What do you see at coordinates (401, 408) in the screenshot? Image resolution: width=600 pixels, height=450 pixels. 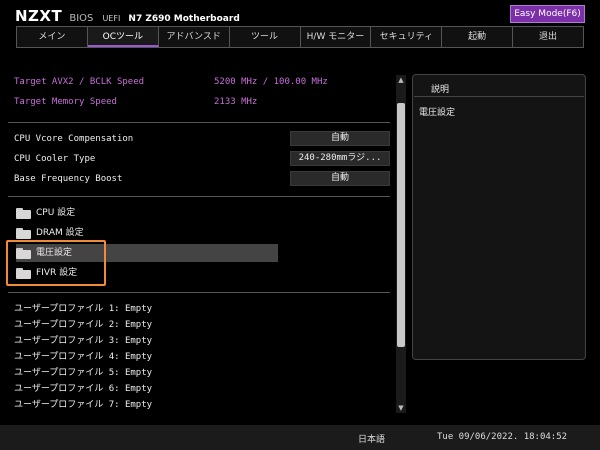 I see `scroll-down-icon: ▼` at bounding box center [401, 408].